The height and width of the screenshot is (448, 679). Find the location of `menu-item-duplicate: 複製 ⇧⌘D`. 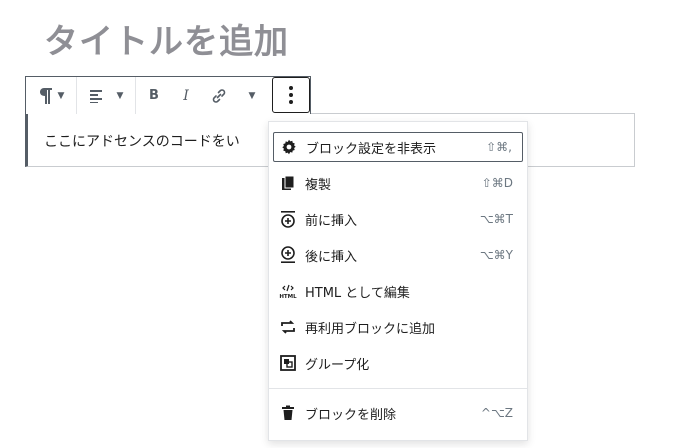

menu-item-duplicate: 複製 ⇧⌘D is located at coordinates (398, 183).